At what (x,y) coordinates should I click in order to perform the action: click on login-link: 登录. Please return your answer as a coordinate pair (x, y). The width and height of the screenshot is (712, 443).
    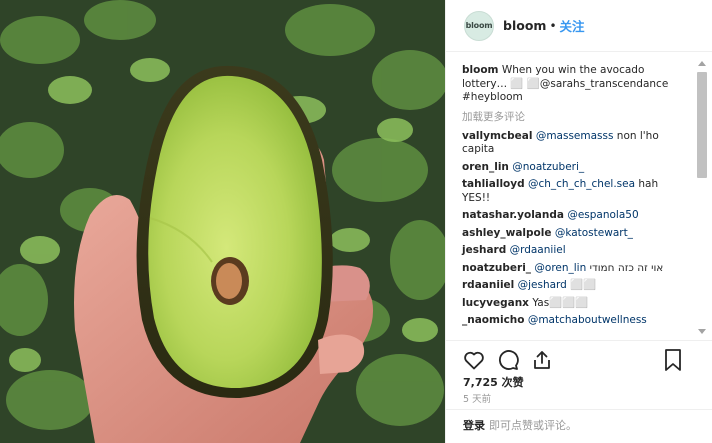
    Looking at the image, I should click on (474, 425).